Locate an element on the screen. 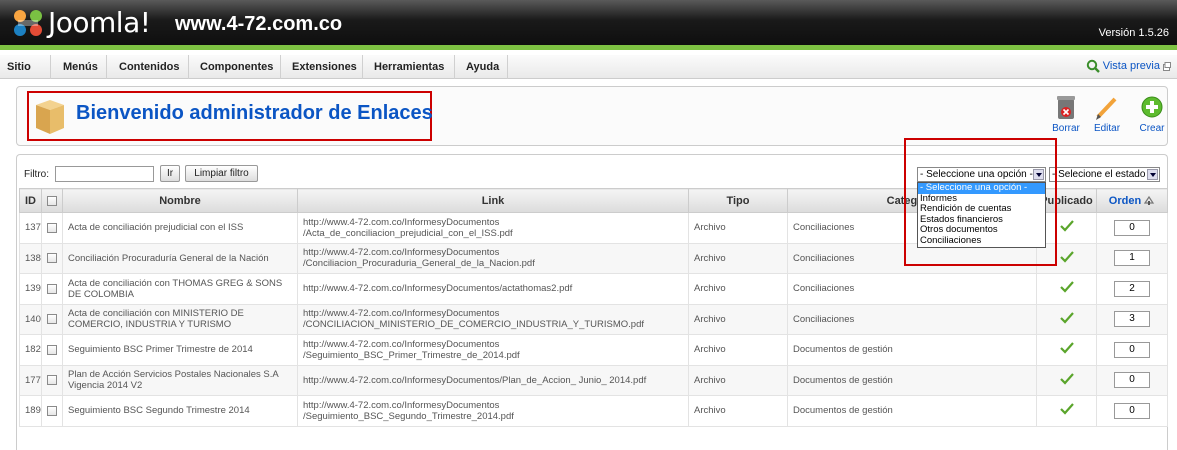  joomla-brand: Joomla! is located at coordinates (99, 22).